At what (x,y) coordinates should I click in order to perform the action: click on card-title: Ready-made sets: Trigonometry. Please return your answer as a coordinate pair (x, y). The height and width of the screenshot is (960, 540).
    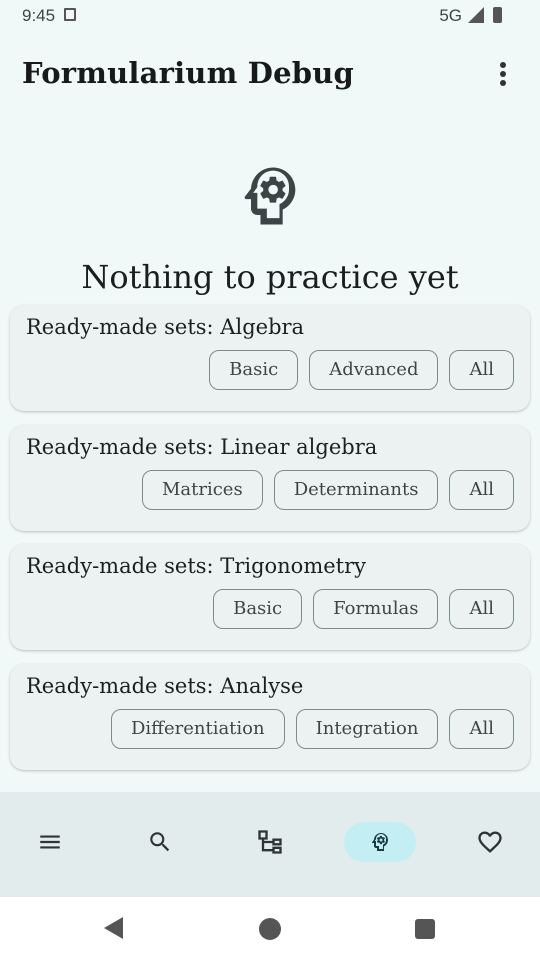
    Looking at the image, I should click on (196, 566).